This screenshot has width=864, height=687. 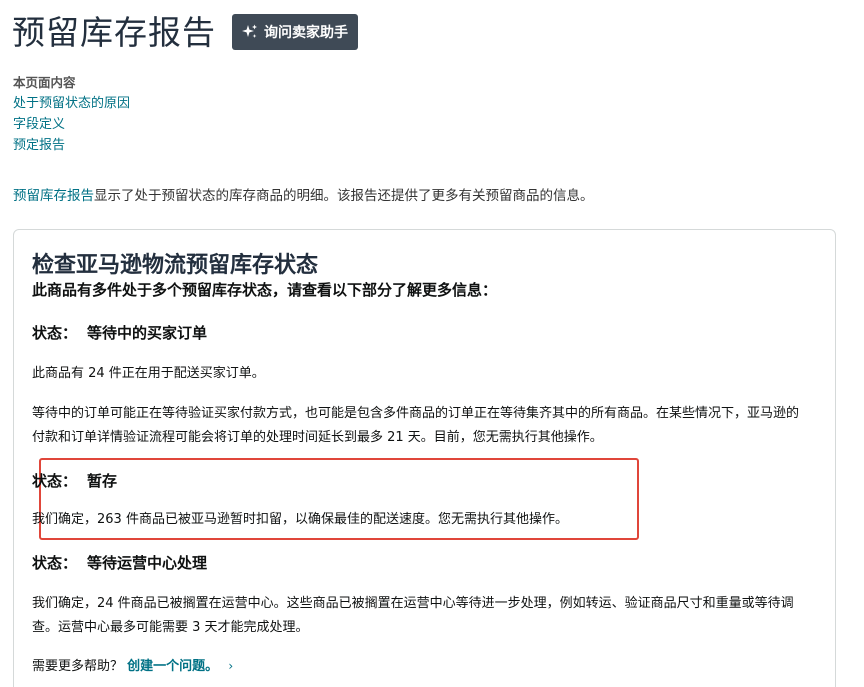 I want to click on table-of-contents: 本页面内容 处于预留状态的原因 字段定义 预定报告, so click(x=71, y=114).